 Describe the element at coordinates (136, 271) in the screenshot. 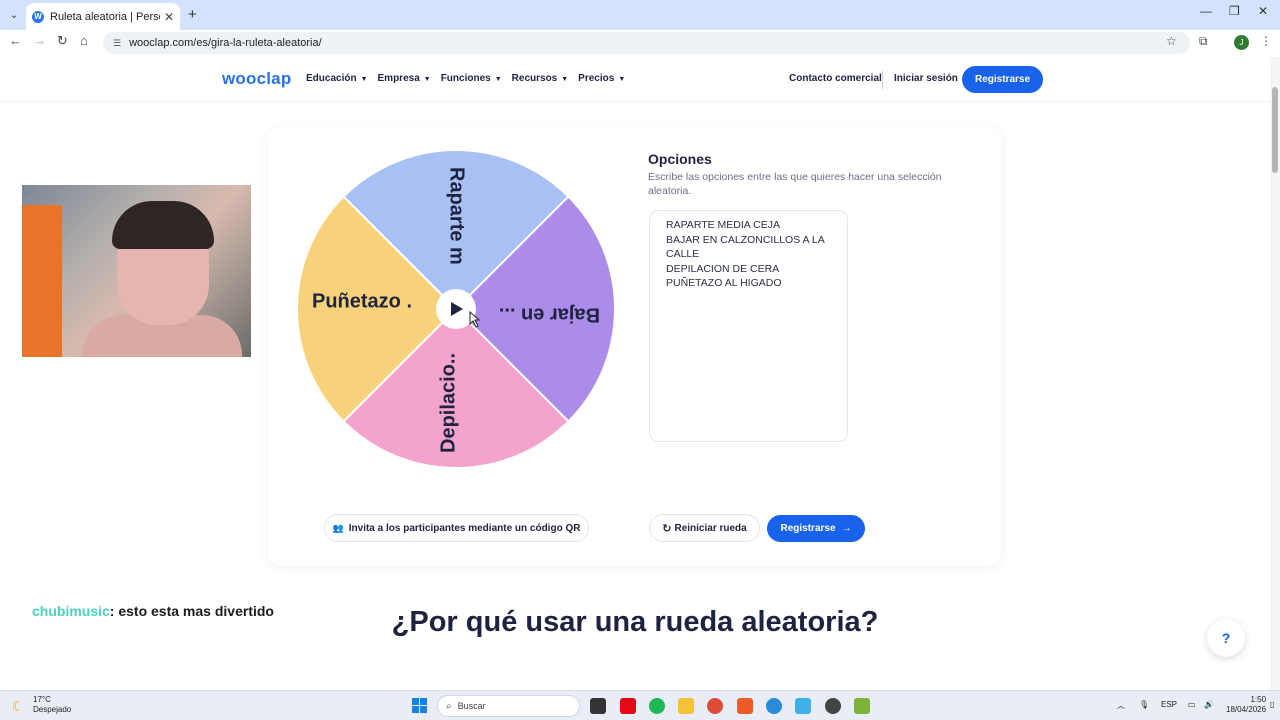

I see `webcam-overlay` at that location.